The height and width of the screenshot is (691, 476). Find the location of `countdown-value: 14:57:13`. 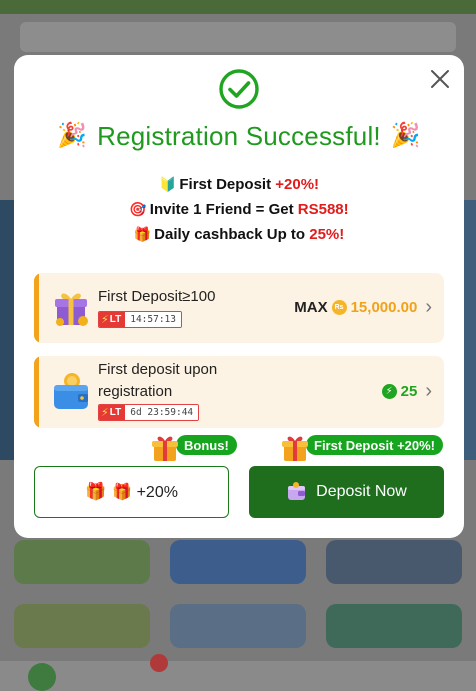

countdown-value: 14:57:13 is located at coordinates (153, 319).